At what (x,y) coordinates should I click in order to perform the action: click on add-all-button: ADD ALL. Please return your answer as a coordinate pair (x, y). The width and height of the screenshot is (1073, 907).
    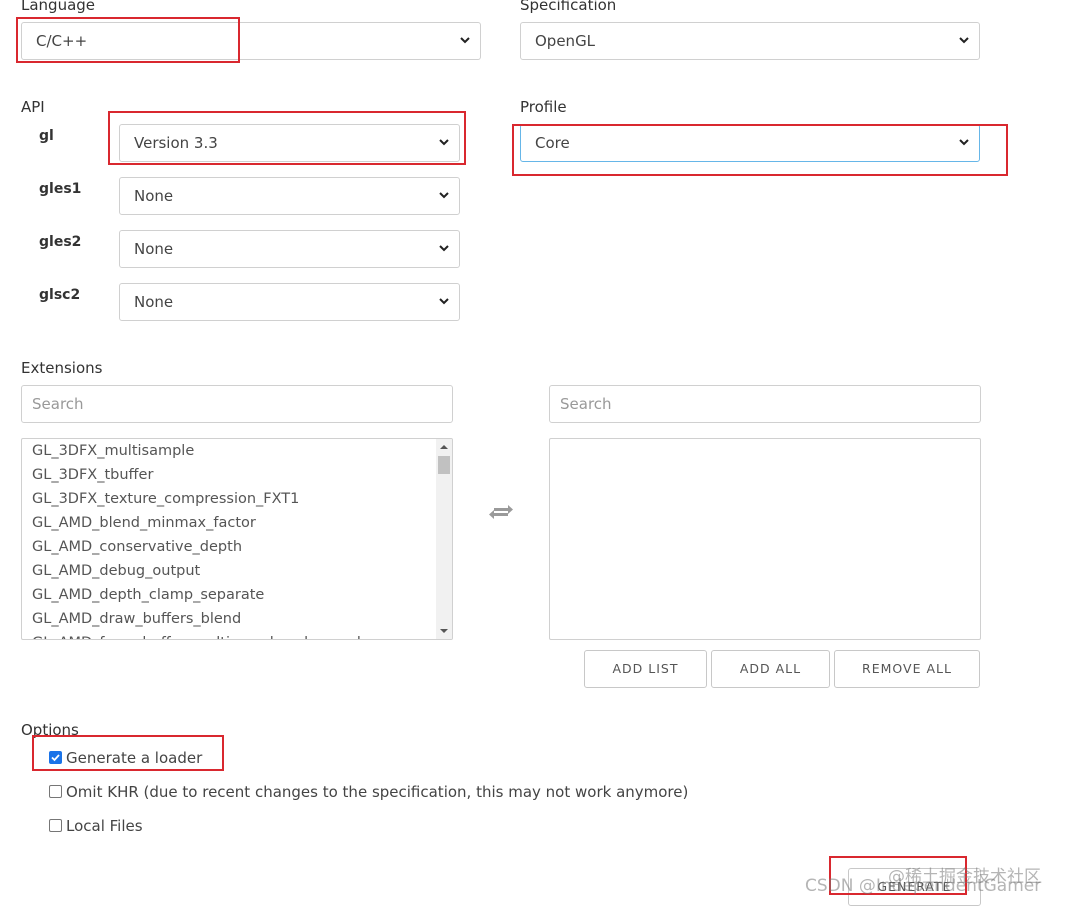
    Looking at the image, I should click on (770, 669).